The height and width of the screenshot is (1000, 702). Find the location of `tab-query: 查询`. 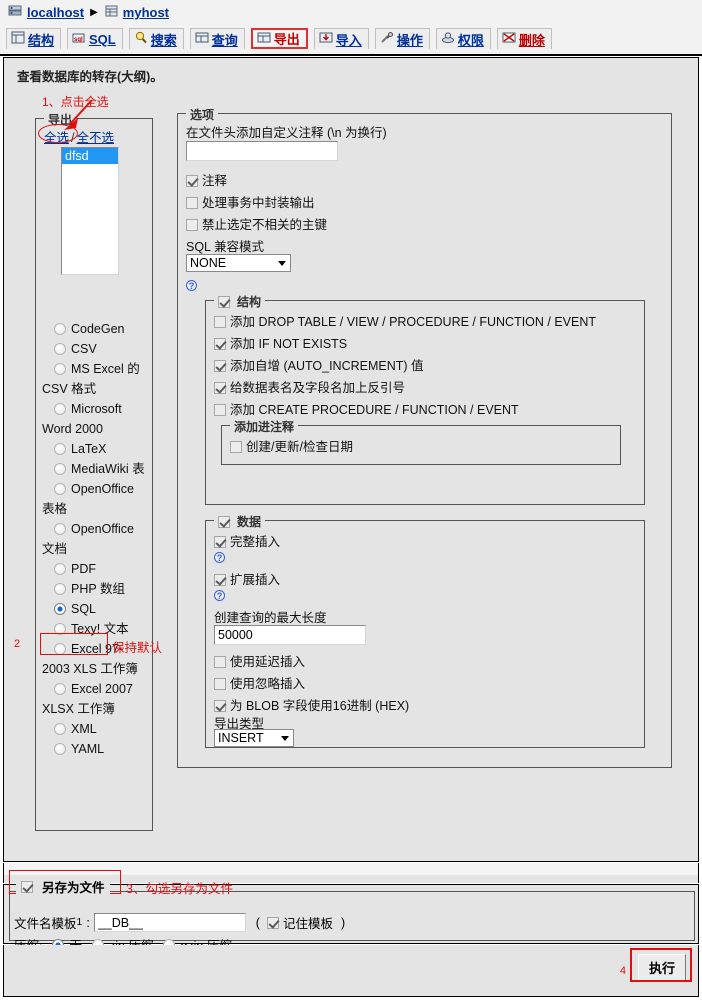

tab-query: 查询 is located at coordinates (217, 38).